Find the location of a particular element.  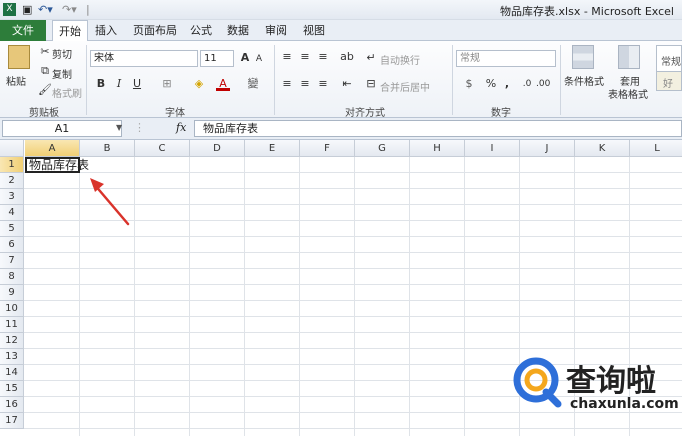

phonetic-icon: 變 is located at coordinates (253, 84).